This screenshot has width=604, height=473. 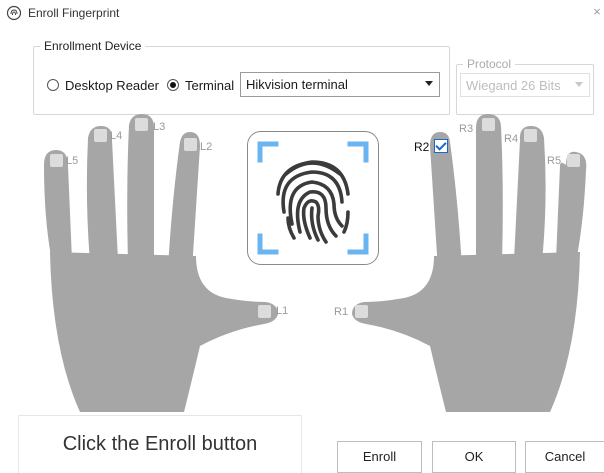 I want to click on finger-label-r4: R4, so click(x=511, y=139).